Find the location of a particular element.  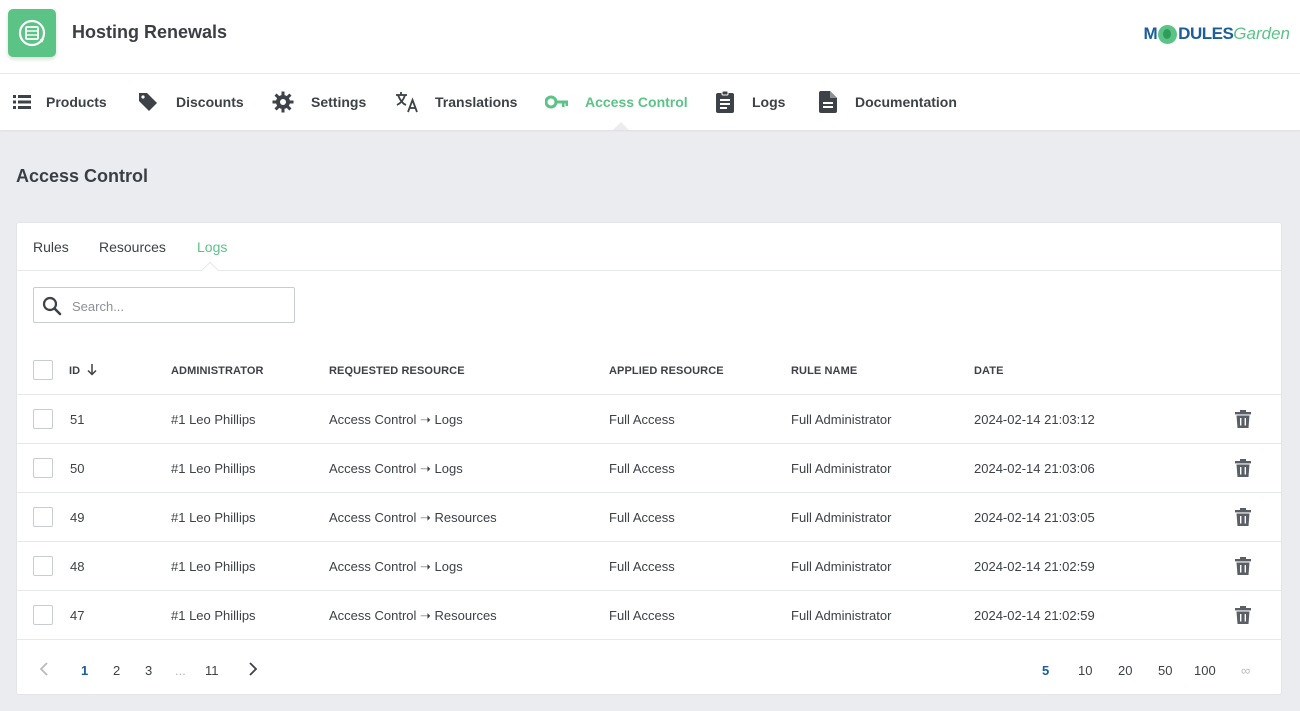

page-button-2: 2 is located at coordinates (116, 670).